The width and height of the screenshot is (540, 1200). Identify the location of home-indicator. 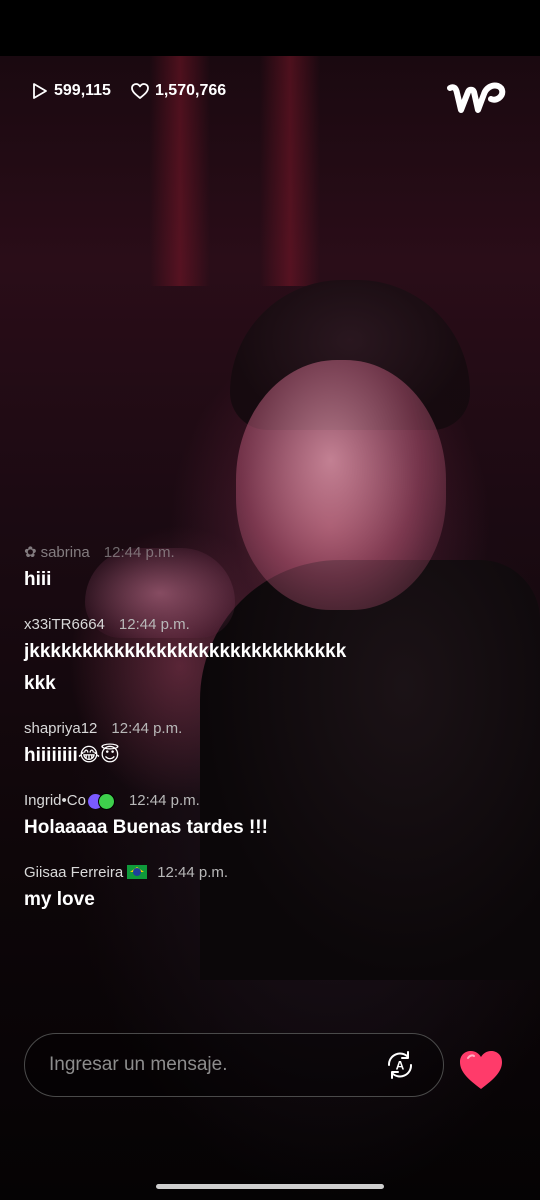
(270, 1186).